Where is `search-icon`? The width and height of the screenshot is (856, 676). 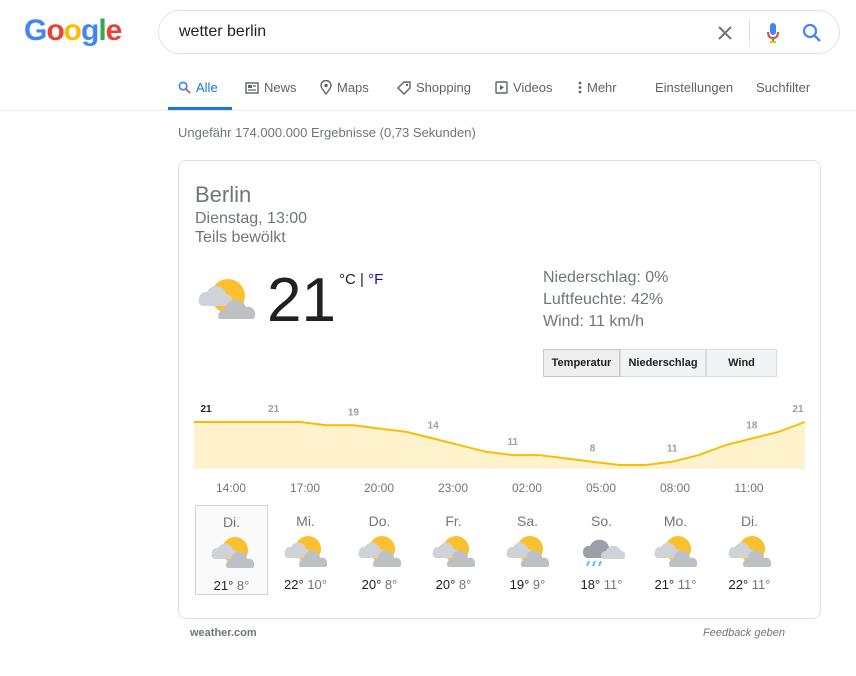
search-icon is located at coordinates (812, 33).